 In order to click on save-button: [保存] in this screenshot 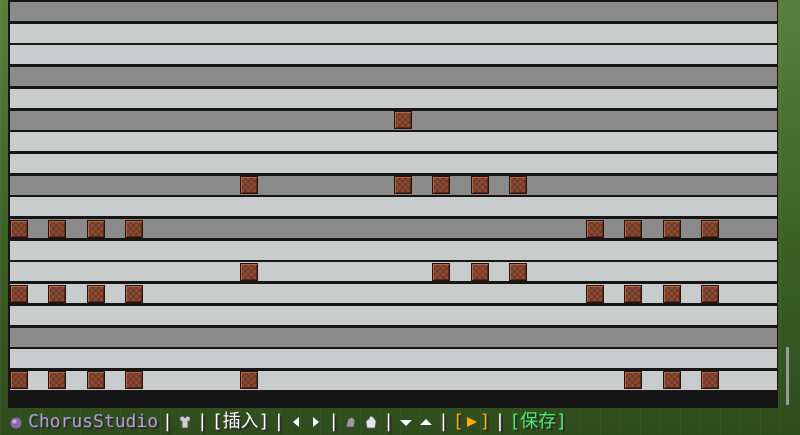, I will do `click(538, 422)`.